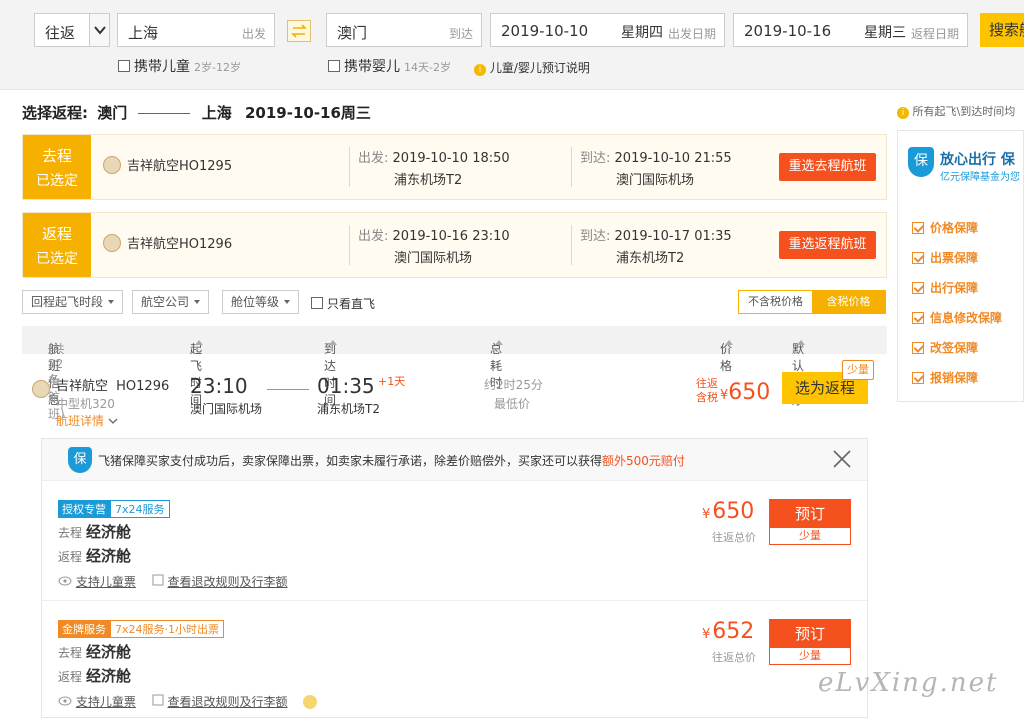 The height and width of the screenshot is (718, 1024). What do you see at coordinates (317, 303) in the screenshot?
I see `direct-only-checkbox` at bounding box center [317, 303].